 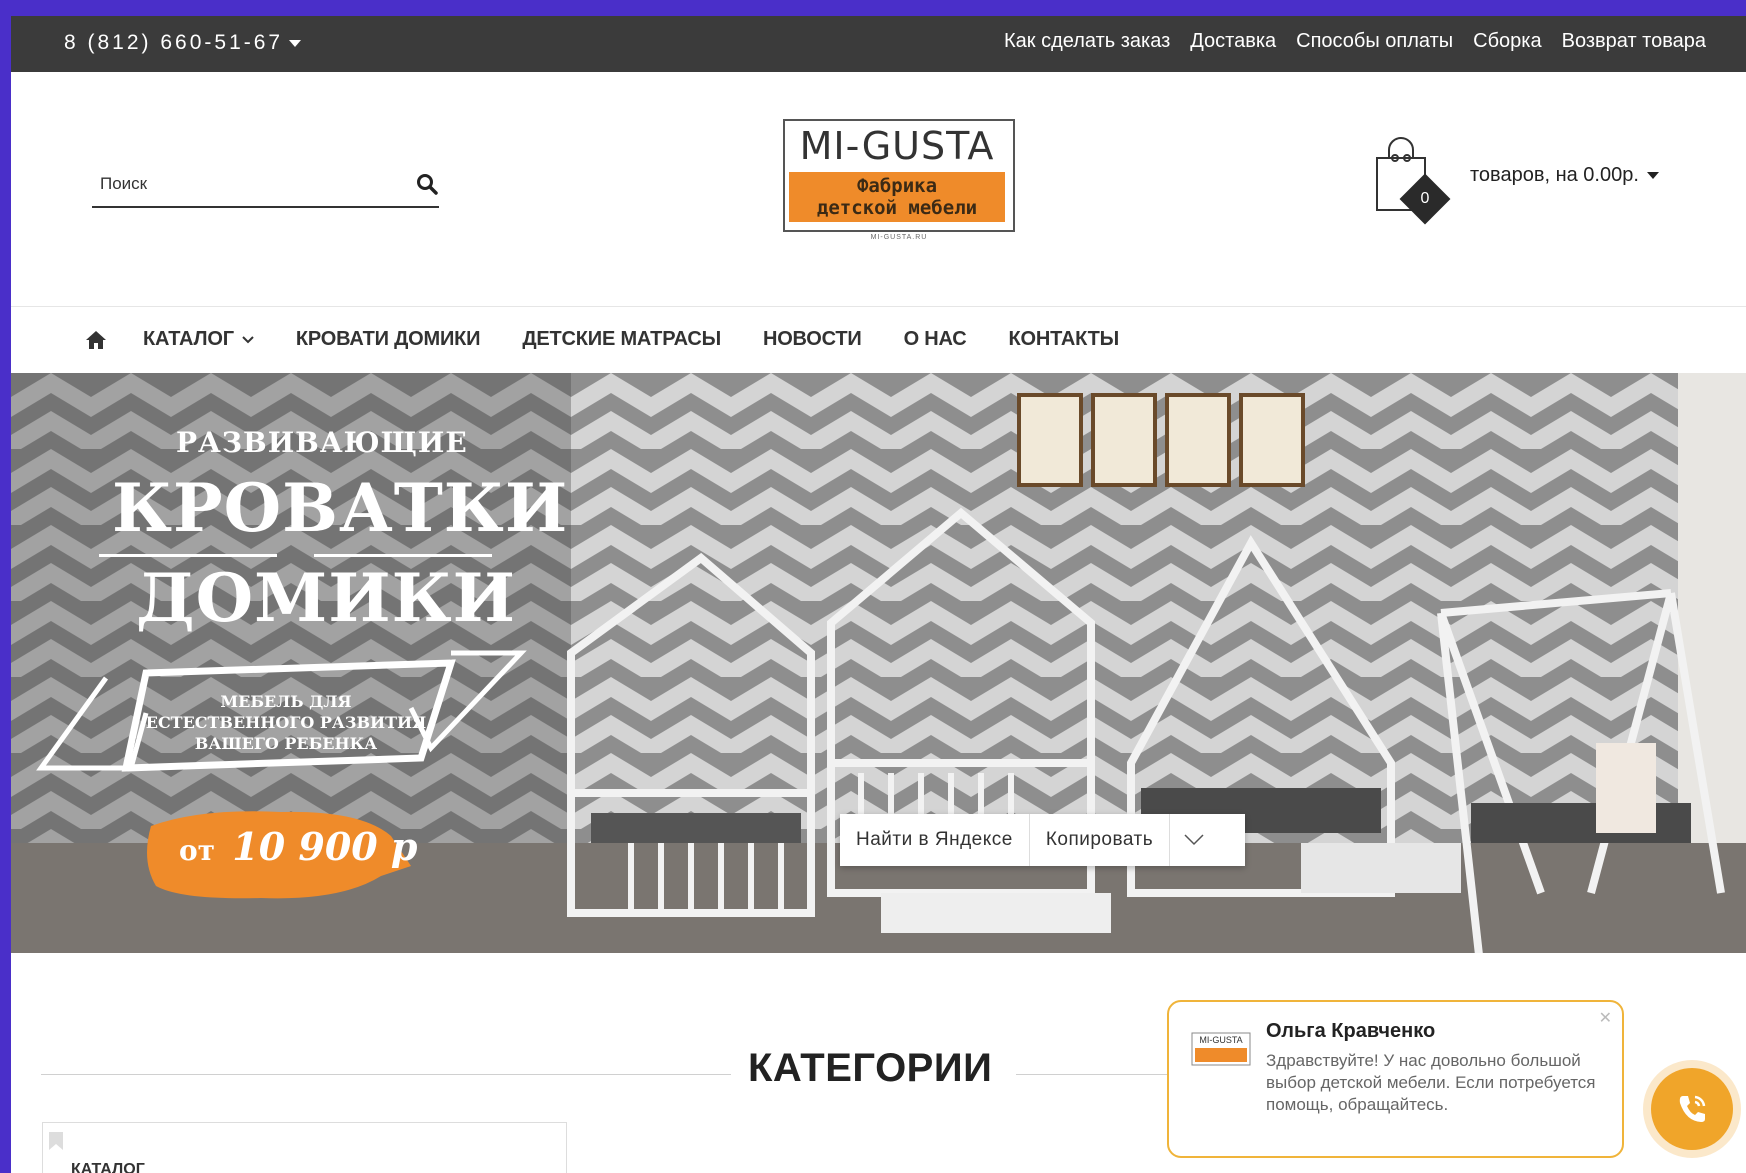 I want to click on link-delivery: Доставка, so click(x=1233, y=41).